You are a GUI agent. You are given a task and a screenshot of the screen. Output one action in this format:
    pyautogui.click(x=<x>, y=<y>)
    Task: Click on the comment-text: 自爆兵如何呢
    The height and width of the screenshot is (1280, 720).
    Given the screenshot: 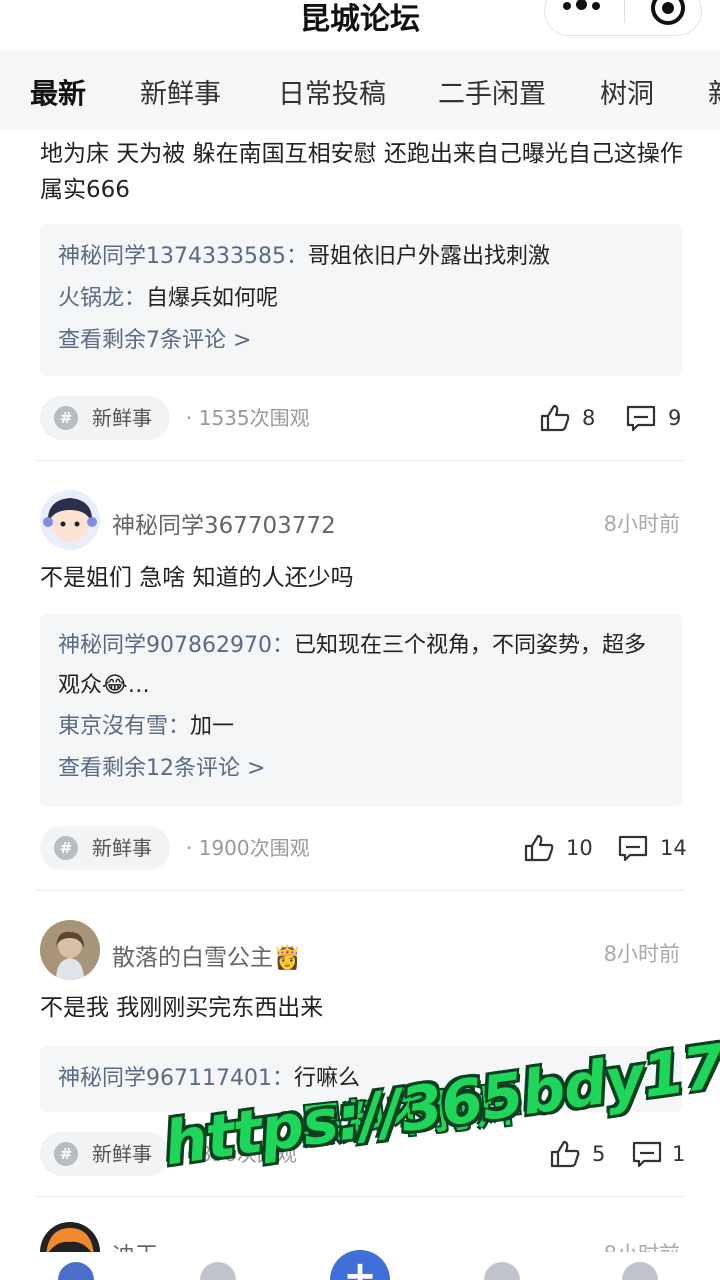 What is the action you would take?
    pyautogui.click(x=212, y=298)
    